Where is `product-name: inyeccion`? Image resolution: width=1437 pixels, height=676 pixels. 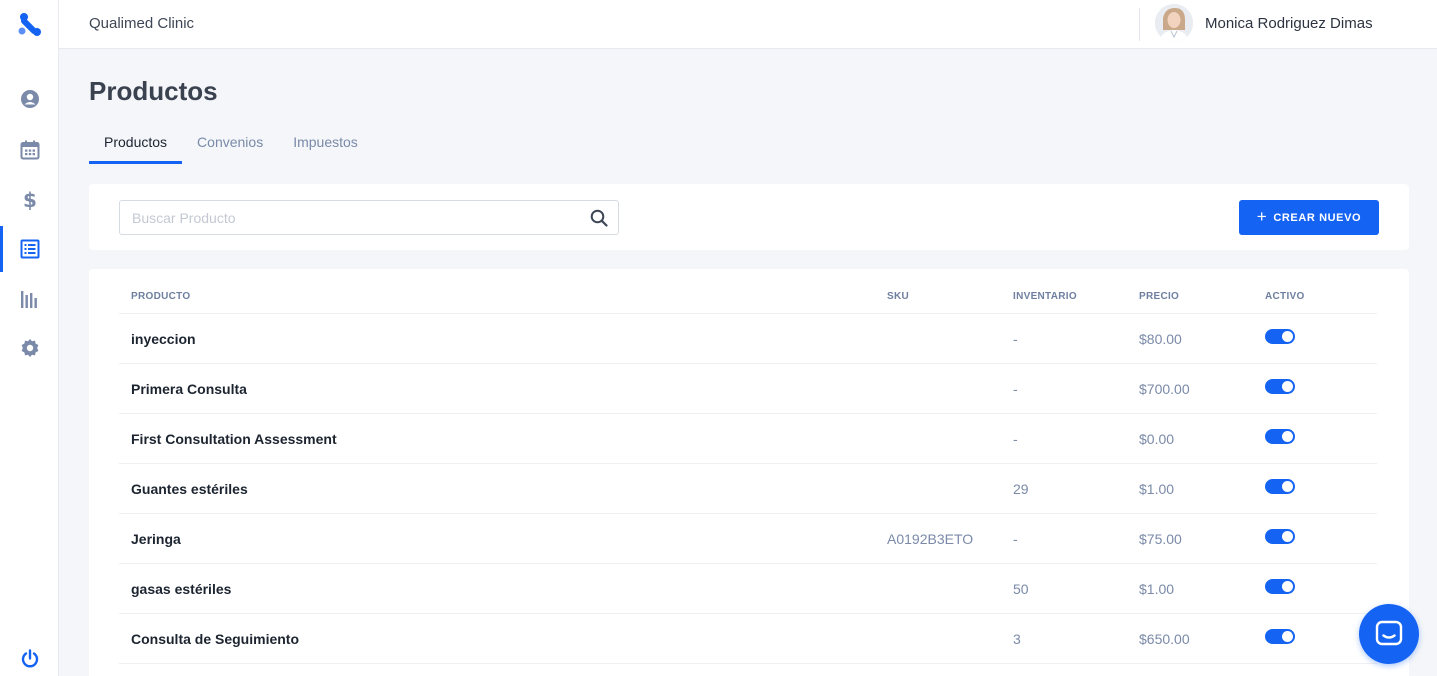 product-name: inyeccion is located at coordinates (163, 339).